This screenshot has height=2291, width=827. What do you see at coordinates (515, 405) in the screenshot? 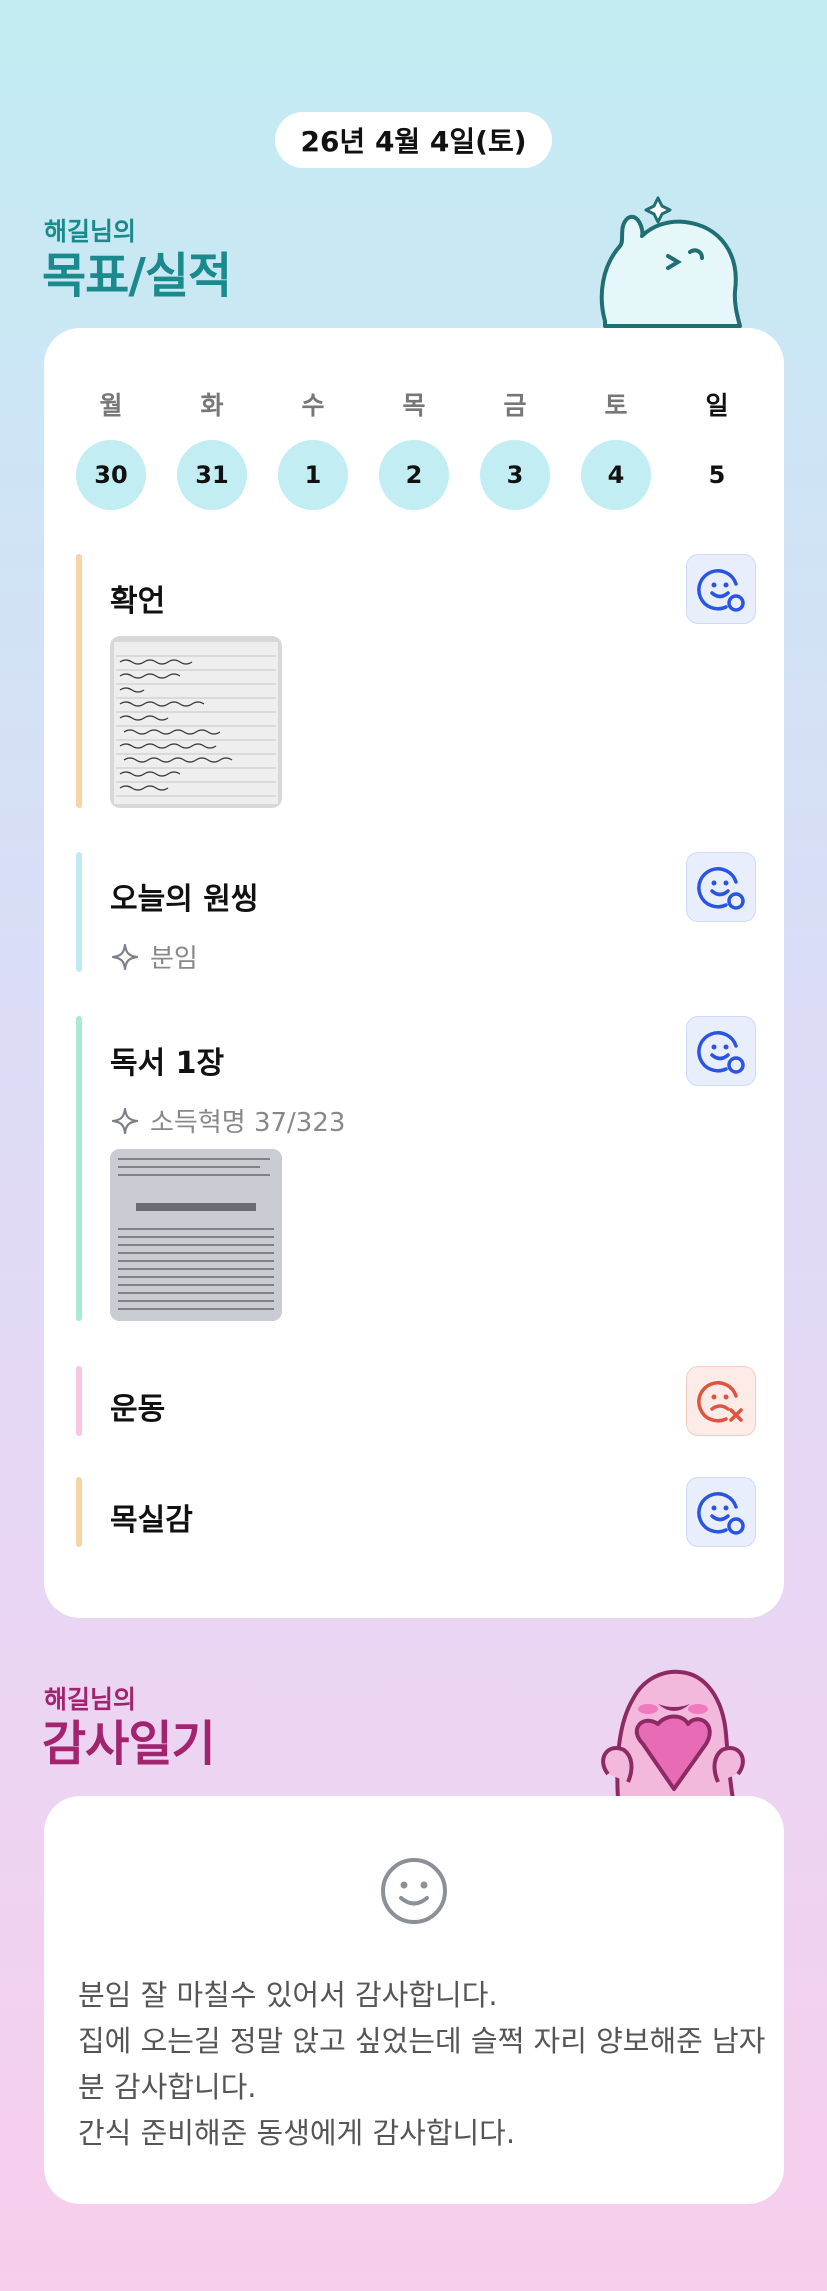
I see `day-name: 금` at bounding box center [515, 405].